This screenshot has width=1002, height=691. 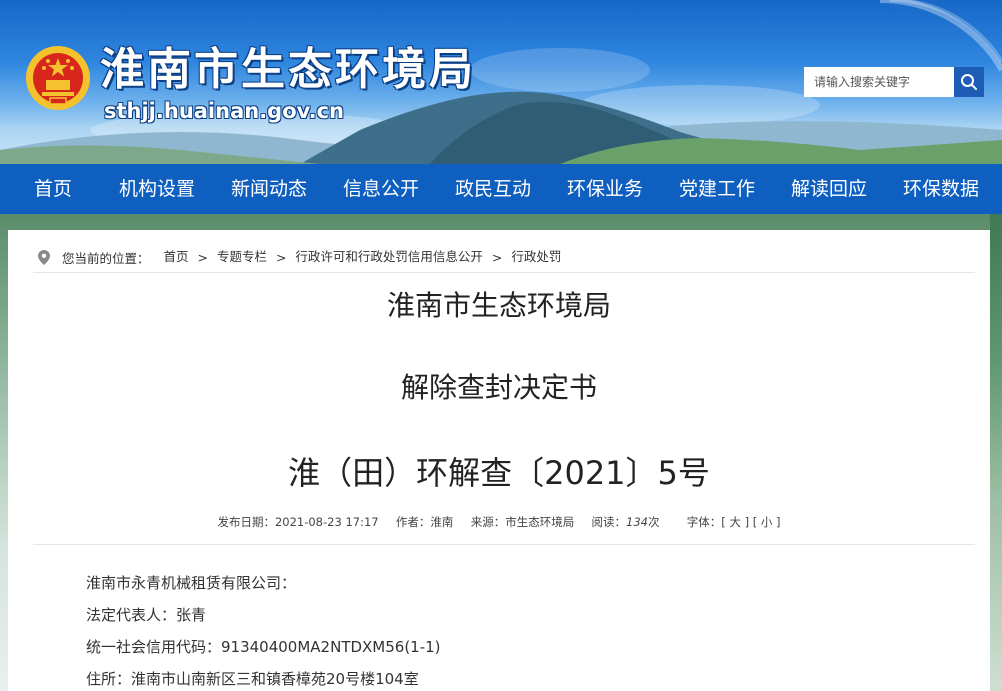 What do you see at coordinates (609, 522) in the screenshot?
I see `views-label: 阅读：` at bounding box center [609, 522].